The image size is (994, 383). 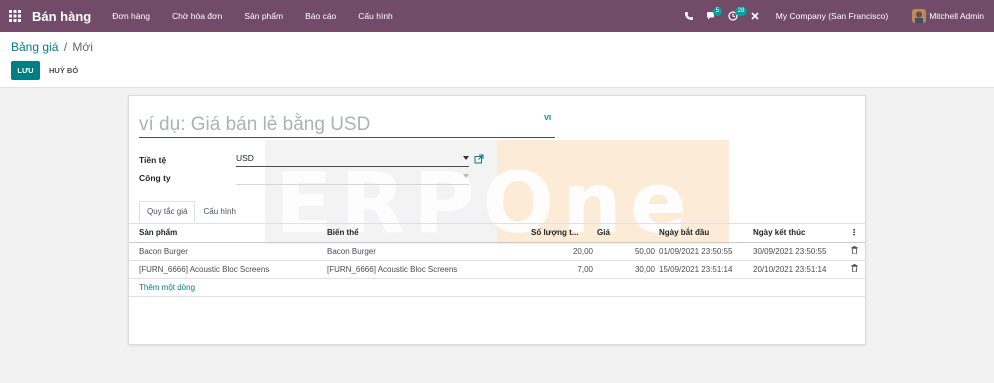 I want to click on cell-date-end: 20/10/2021 23:51:14, so click(x=797, y=269).